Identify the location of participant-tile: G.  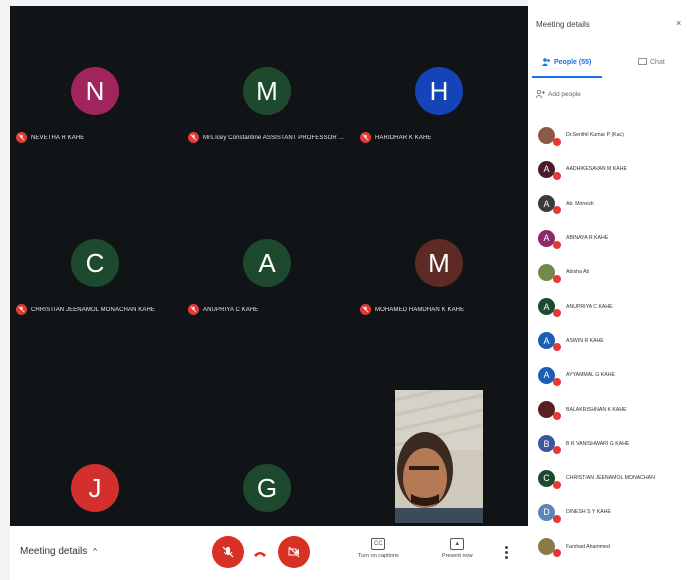
(267, 466).